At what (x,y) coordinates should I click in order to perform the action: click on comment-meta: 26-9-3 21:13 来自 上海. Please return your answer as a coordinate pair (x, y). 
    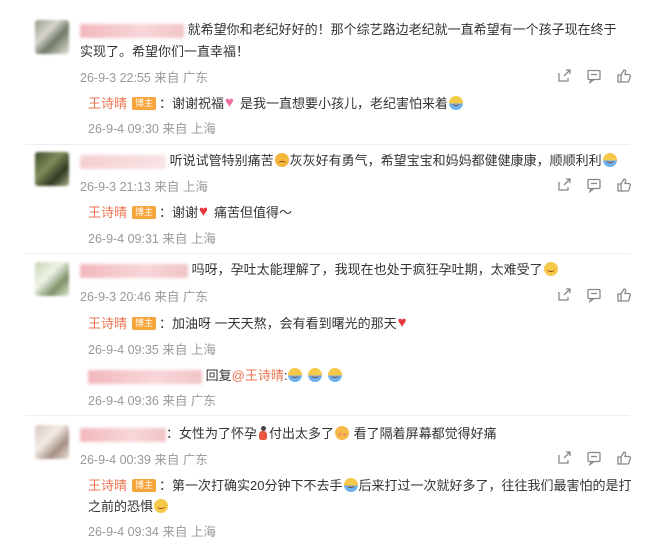
    Looking at the image, I should click on (144, 185).